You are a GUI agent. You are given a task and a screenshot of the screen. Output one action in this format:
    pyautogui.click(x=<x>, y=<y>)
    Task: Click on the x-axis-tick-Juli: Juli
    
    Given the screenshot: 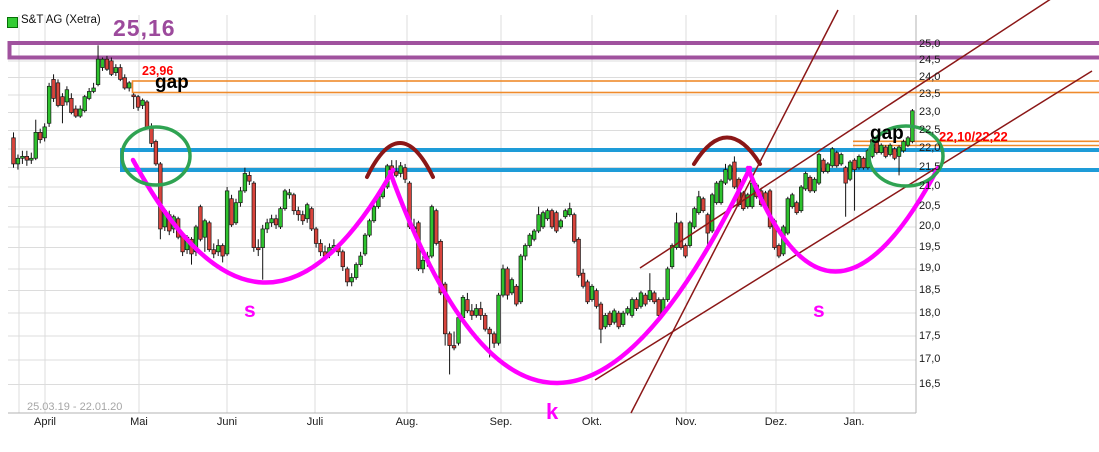 What is the action you would take?
    pyautogui.click(x=315, y=422)
    